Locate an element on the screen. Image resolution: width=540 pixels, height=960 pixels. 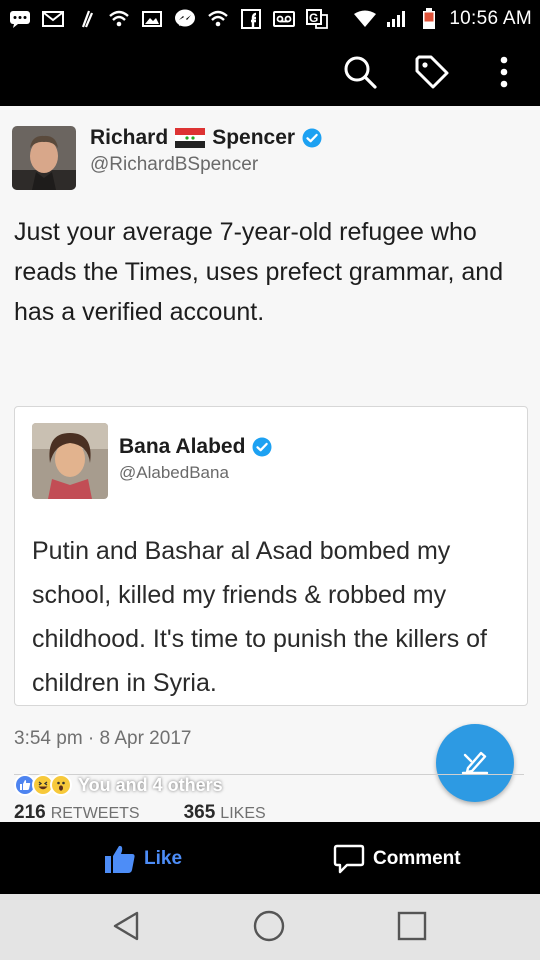
clip-icon is located at coordinates (86, 19).